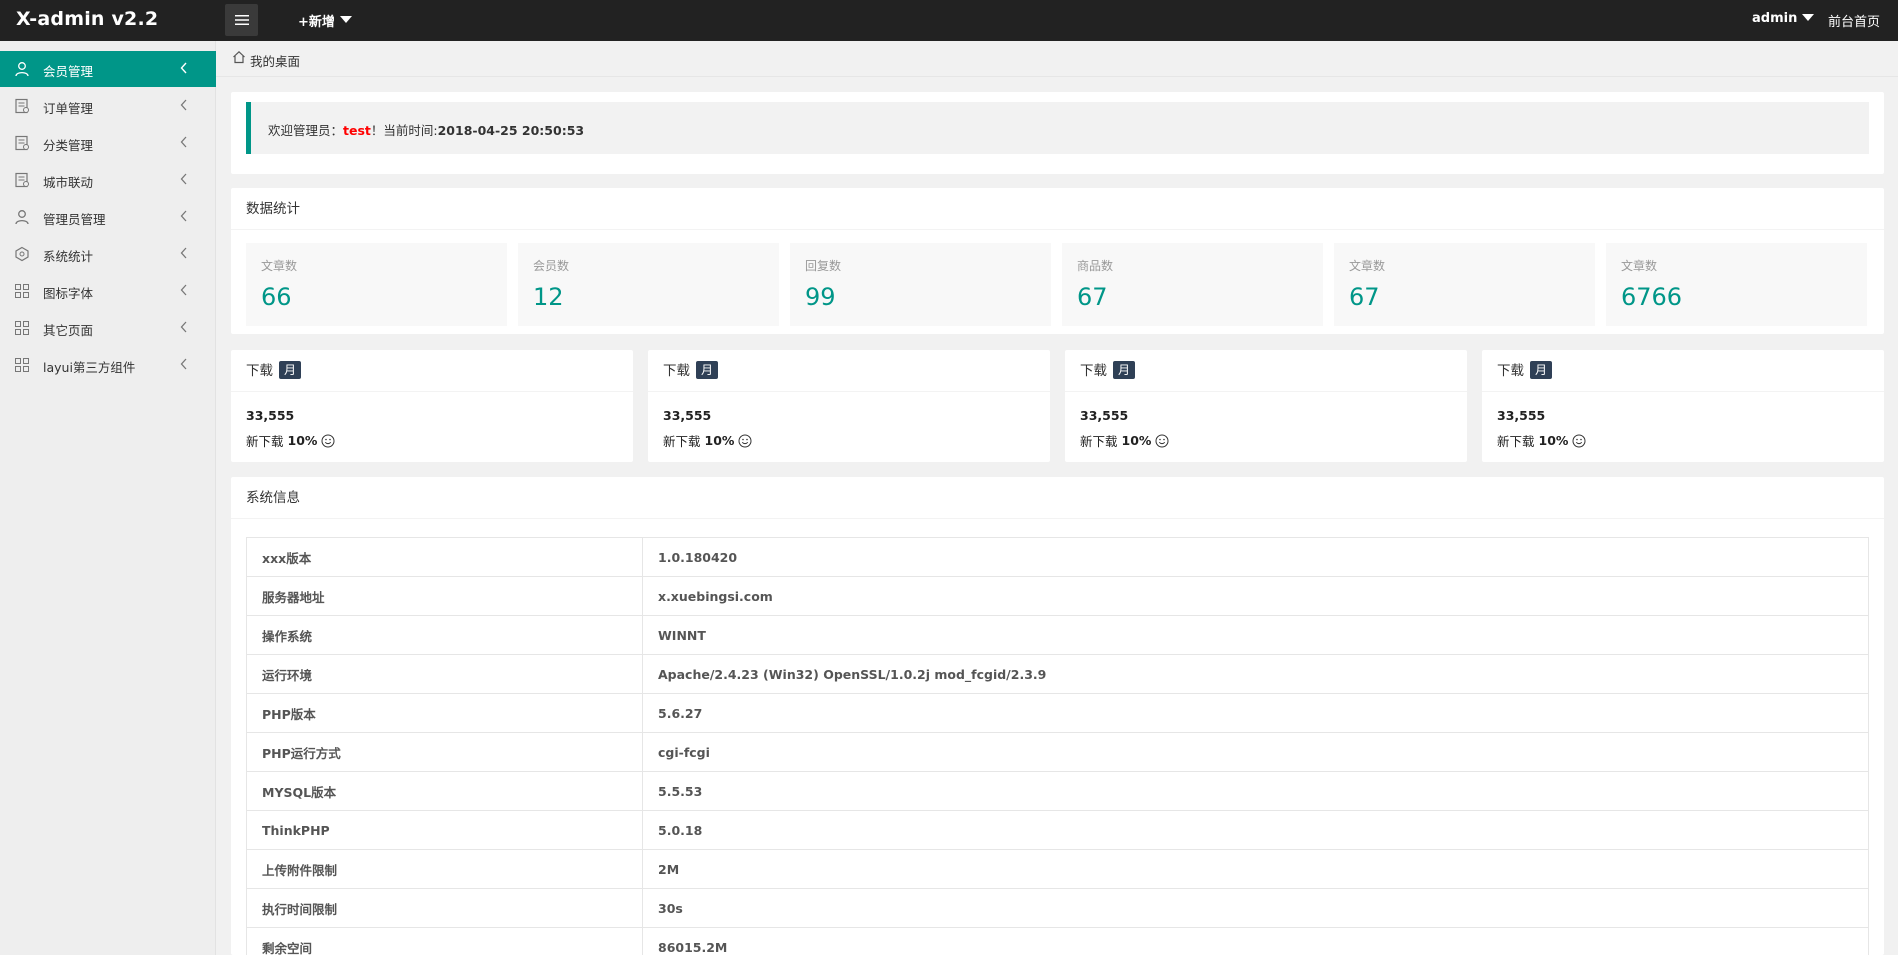 The width and height of the screenshot is (1898, 955). I want to click on hamburger-icon, so click(241, 20).